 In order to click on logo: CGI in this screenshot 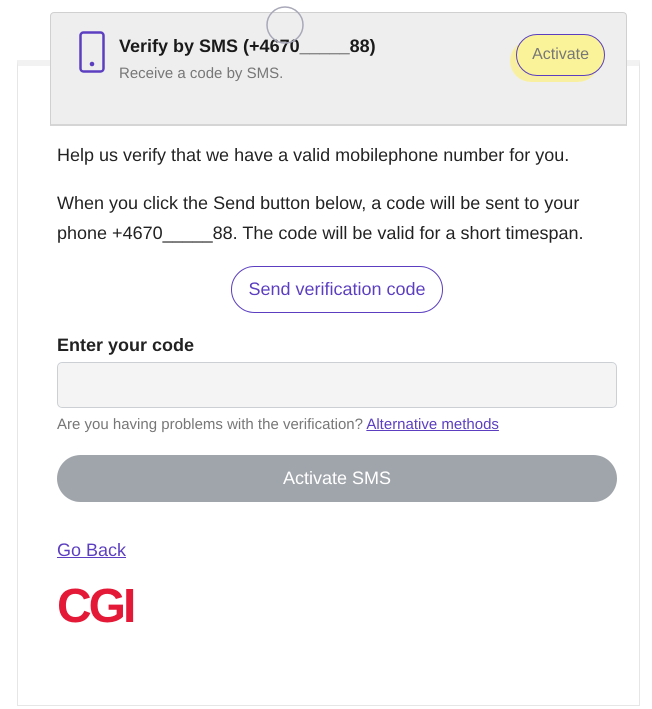, I will do `click(95, 607)`.